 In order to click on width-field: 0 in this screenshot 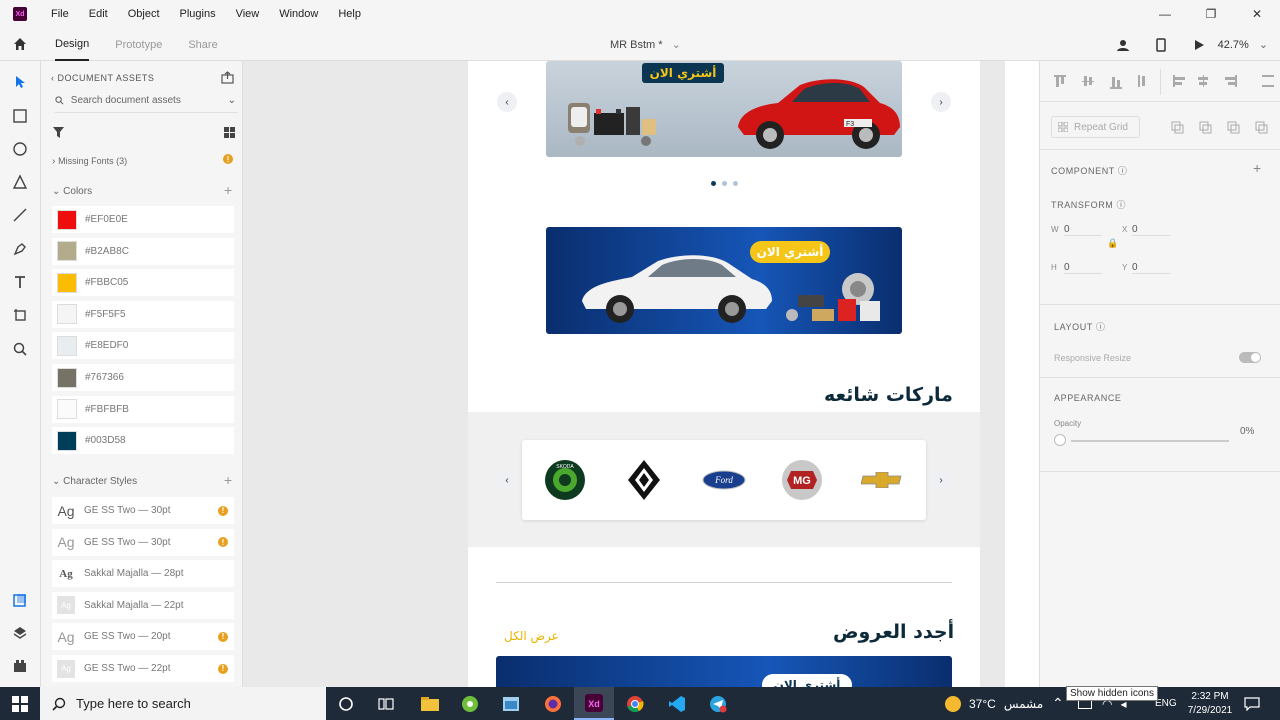, I will do `click(1083, 230)`.